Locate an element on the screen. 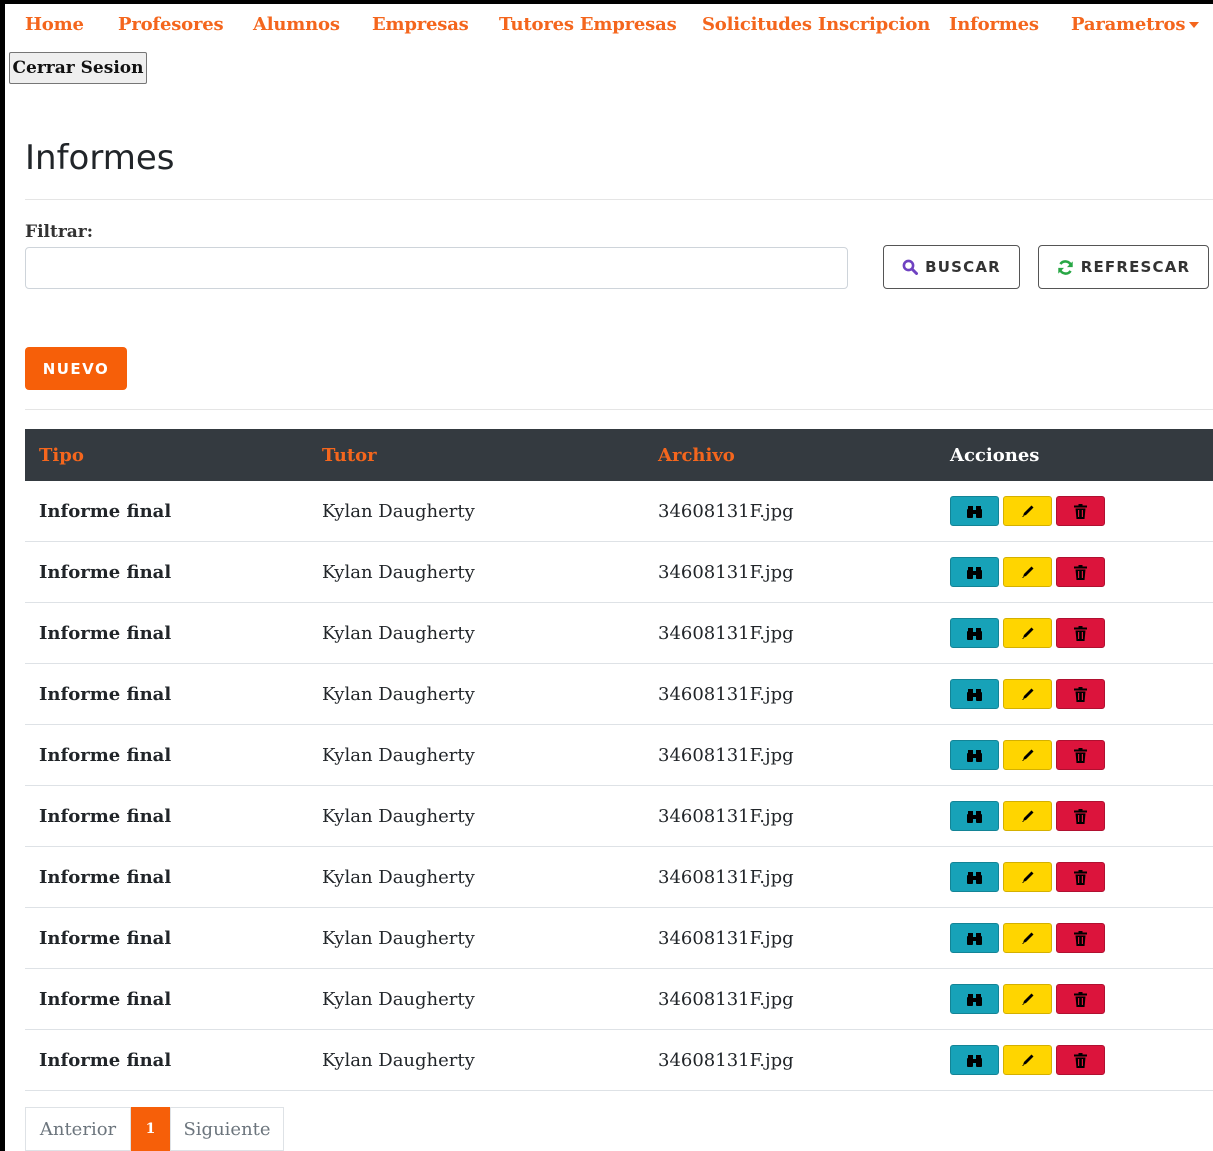 The height and width of the screenshot is (1151, 1213). table-header-row: Tipo Tutor Archivo Acciones is located at coordinates (619, 455).